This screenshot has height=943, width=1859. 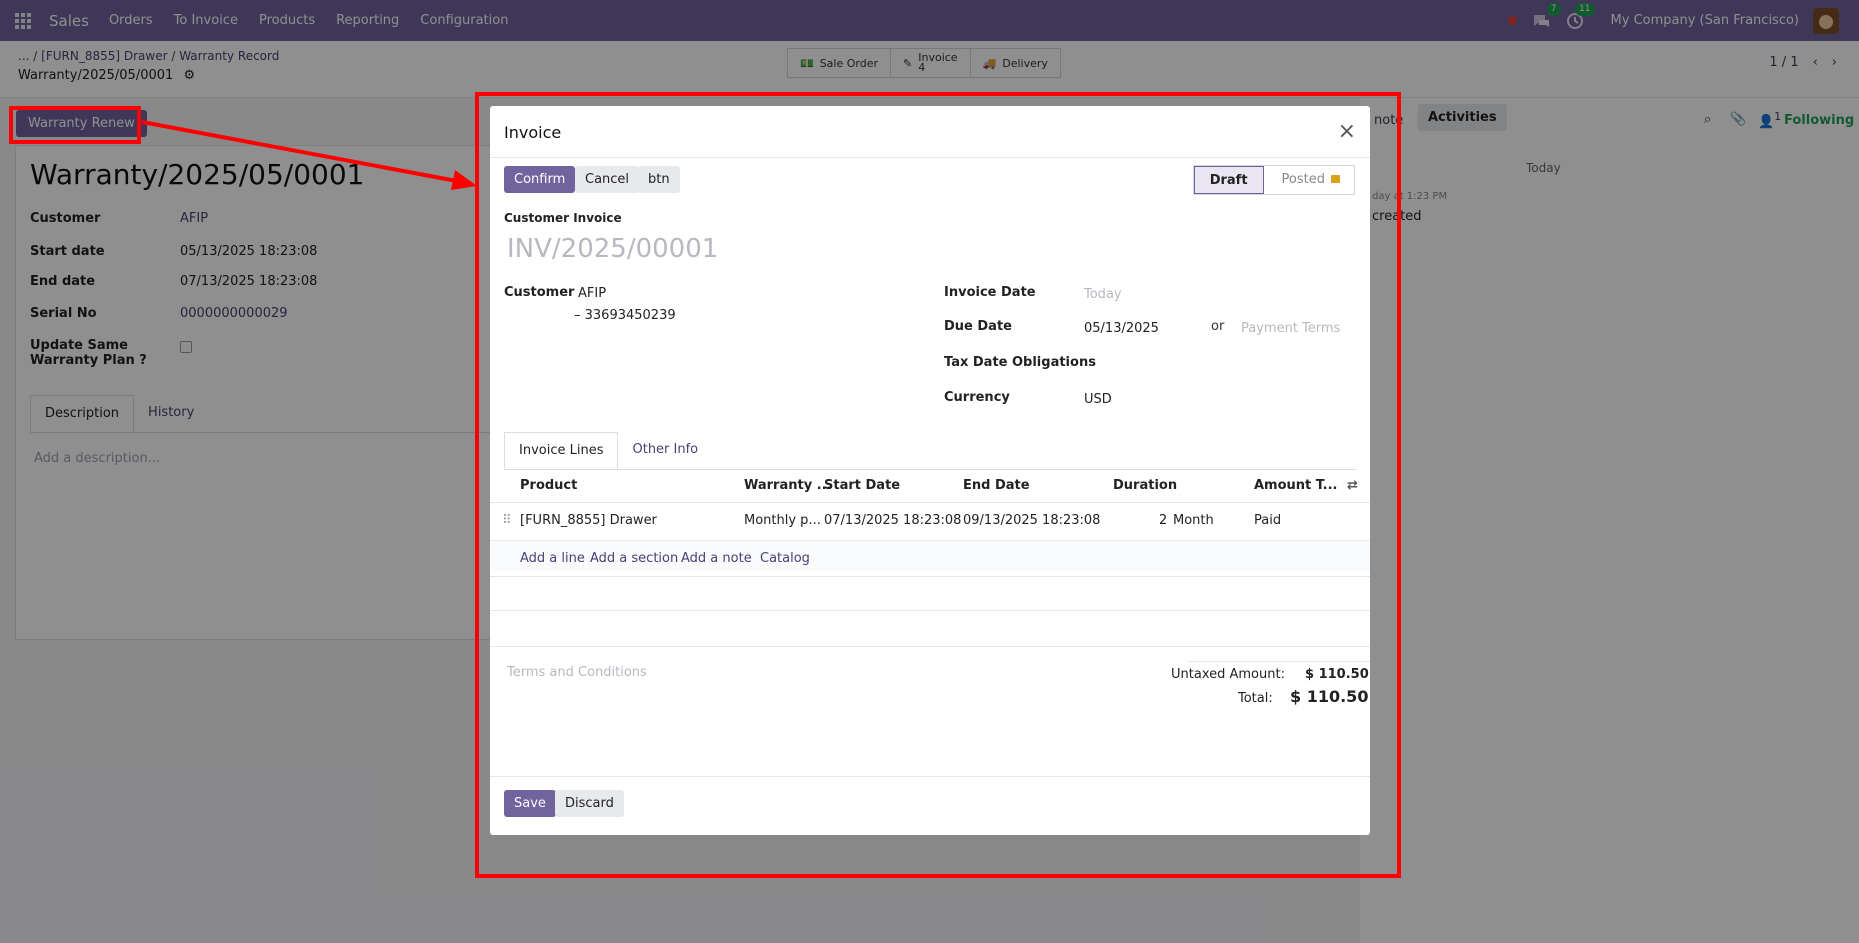 I want to click on annotation-arrow-icon, so click(x=309, y=155).